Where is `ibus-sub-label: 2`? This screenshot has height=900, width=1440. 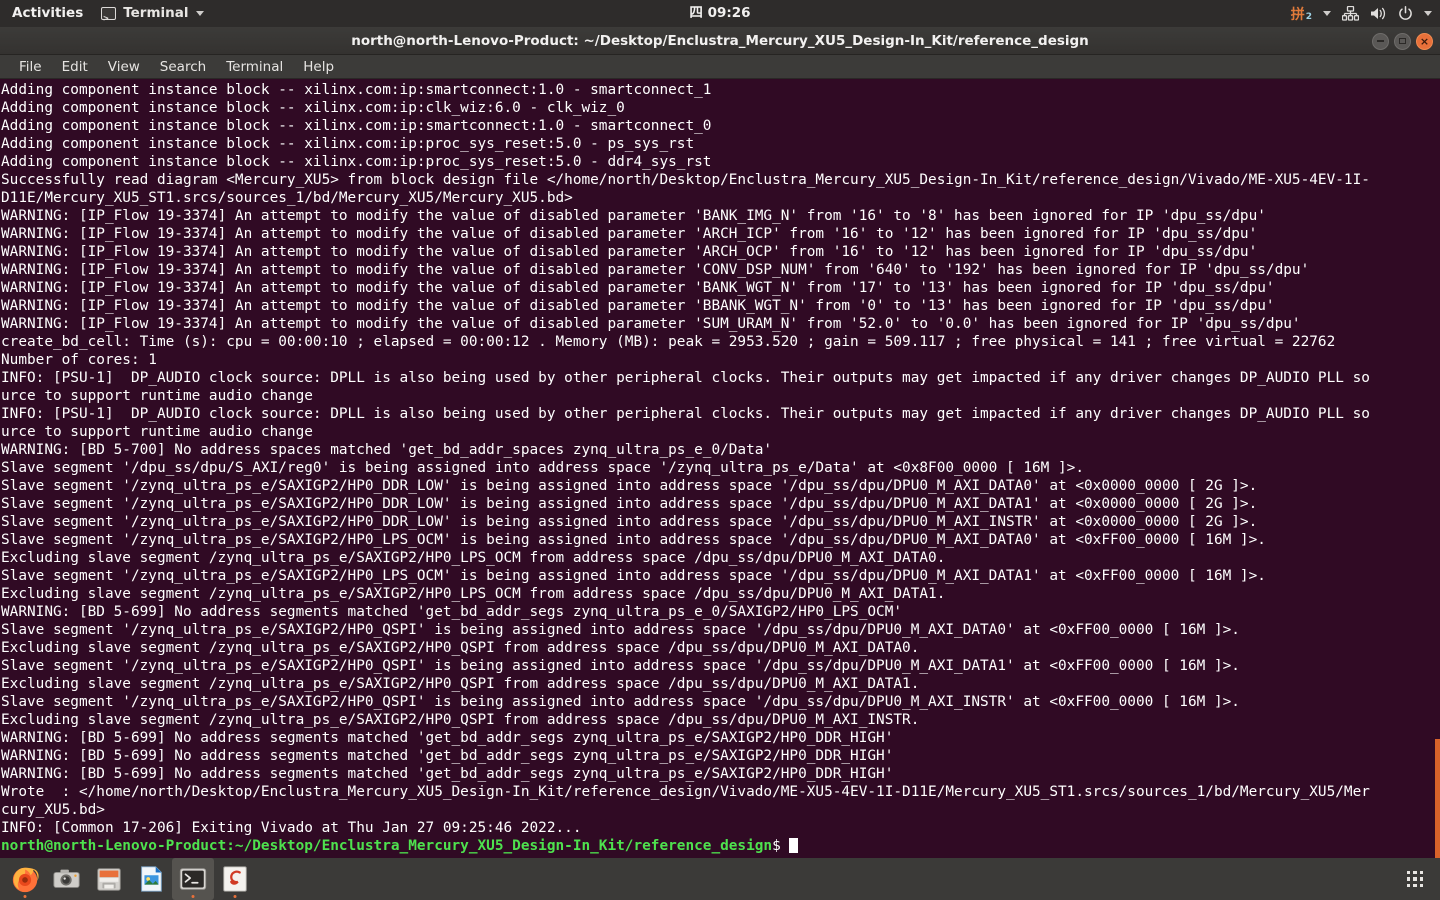
ibus-sub-label: 2 is located at coordinates (1308, 16).